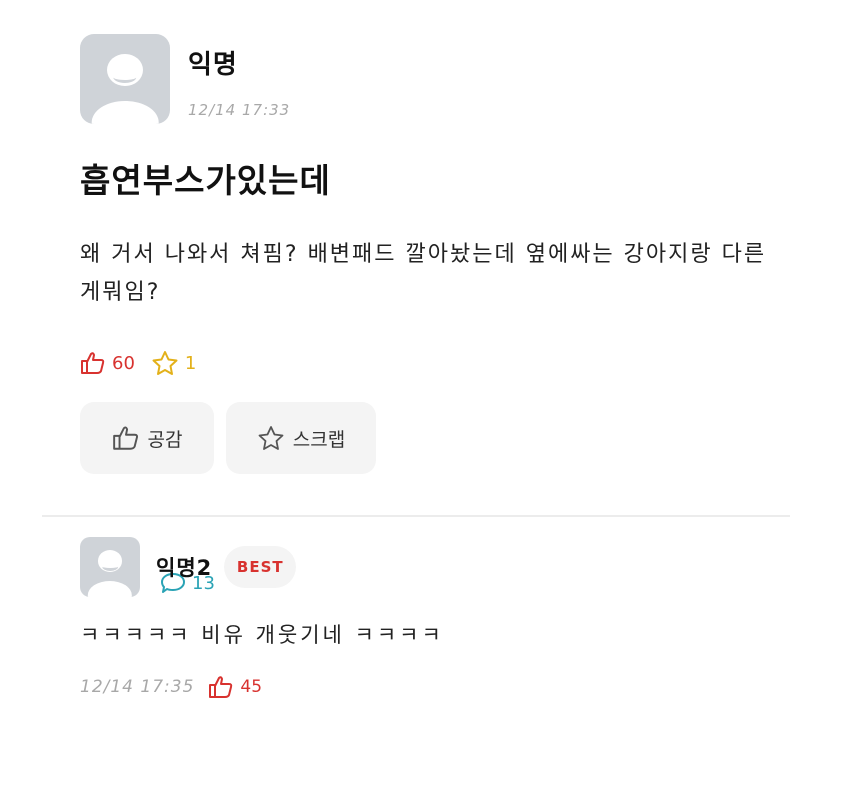 The height and width of the screenshot is (785, 854). I want to click on post-author-row: 익명 12/14 17:33, so click(430, 79).